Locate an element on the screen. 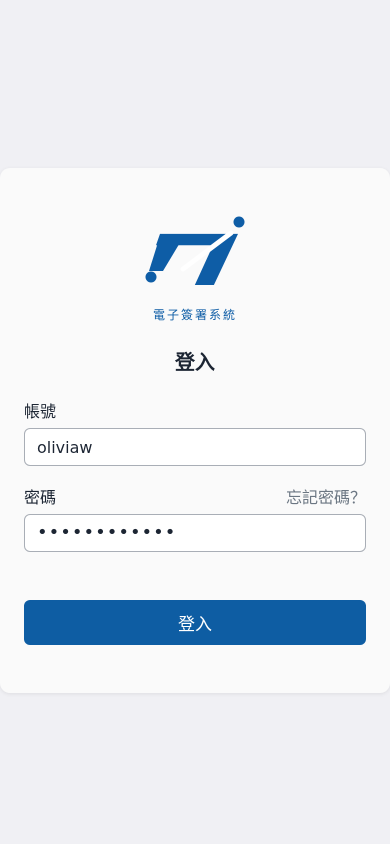 The width and height of the screenshot is (390, 844). logo-icon is located at coordinates (195, 250).